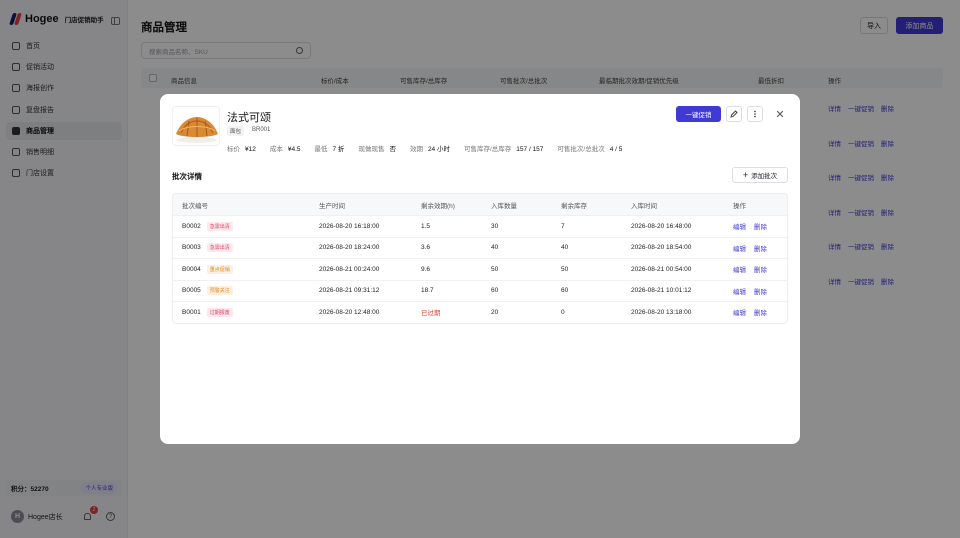  I want to click on pencil-icon, so click(734, 114).